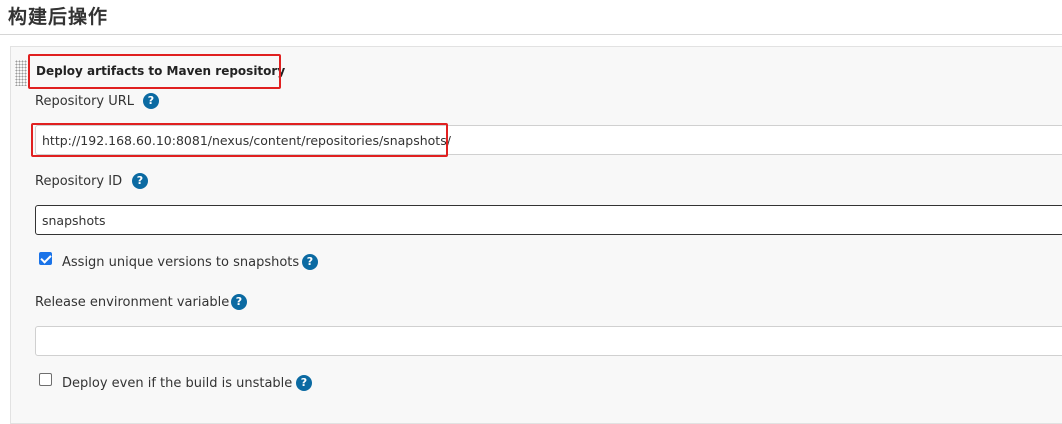 The image size is (1062, 424). What do you see at coordinates (45, 379) in the screenshot?
I see `deploy-unstable-checkbox` at bounding box center [45, 379].